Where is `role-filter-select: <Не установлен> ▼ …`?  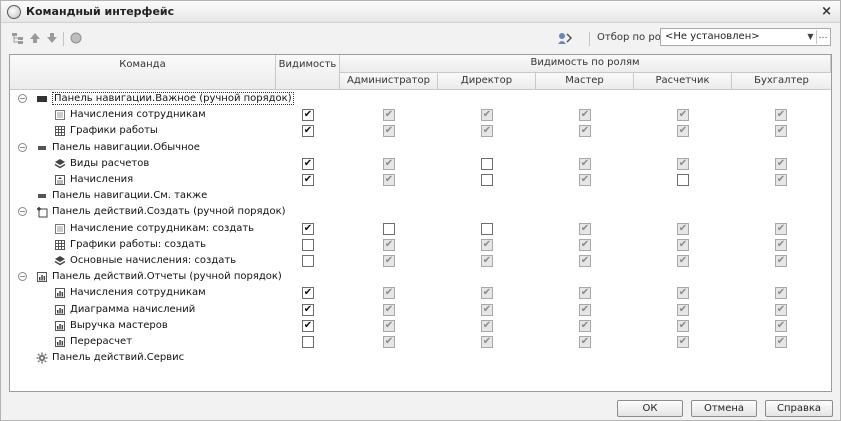 role-filter-select: <Не установлен> ▼ … is located at coordinates (745, 37).